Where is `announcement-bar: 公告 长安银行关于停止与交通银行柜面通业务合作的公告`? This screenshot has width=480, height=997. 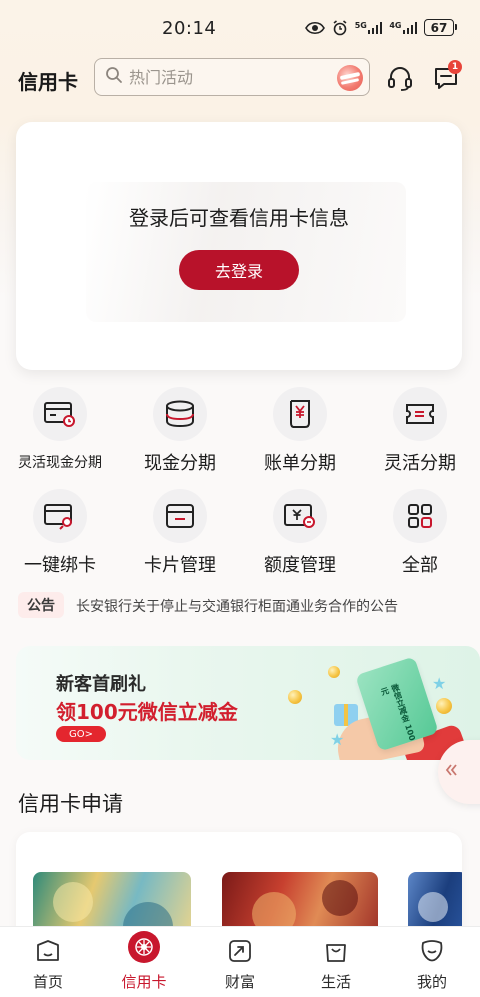
announcement-bar: 公告 长安银行关于停止与交通银行柜面通业务合作的公告 is located at coordinates (243, 605).